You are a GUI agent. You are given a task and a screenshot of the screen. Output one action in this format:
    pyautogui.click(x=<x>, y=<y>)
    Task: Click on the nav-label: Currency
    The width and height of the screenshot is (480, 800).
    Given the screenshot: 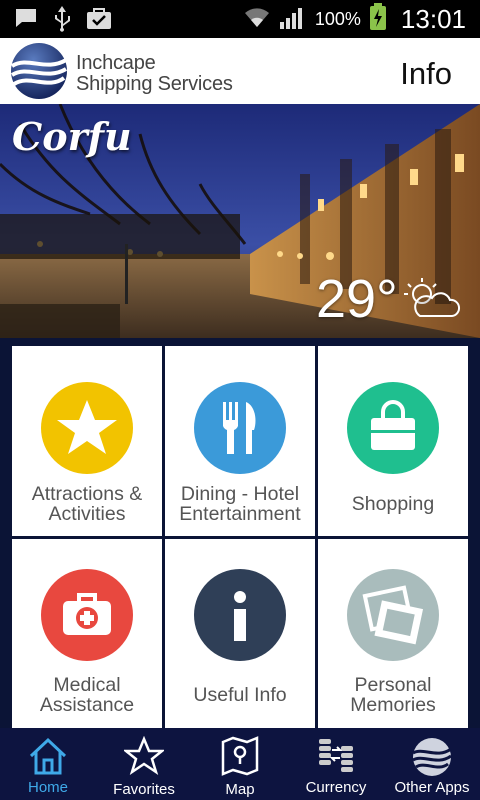 What is the action you would take?
    pyautogui.click(x=336, y=787)
    